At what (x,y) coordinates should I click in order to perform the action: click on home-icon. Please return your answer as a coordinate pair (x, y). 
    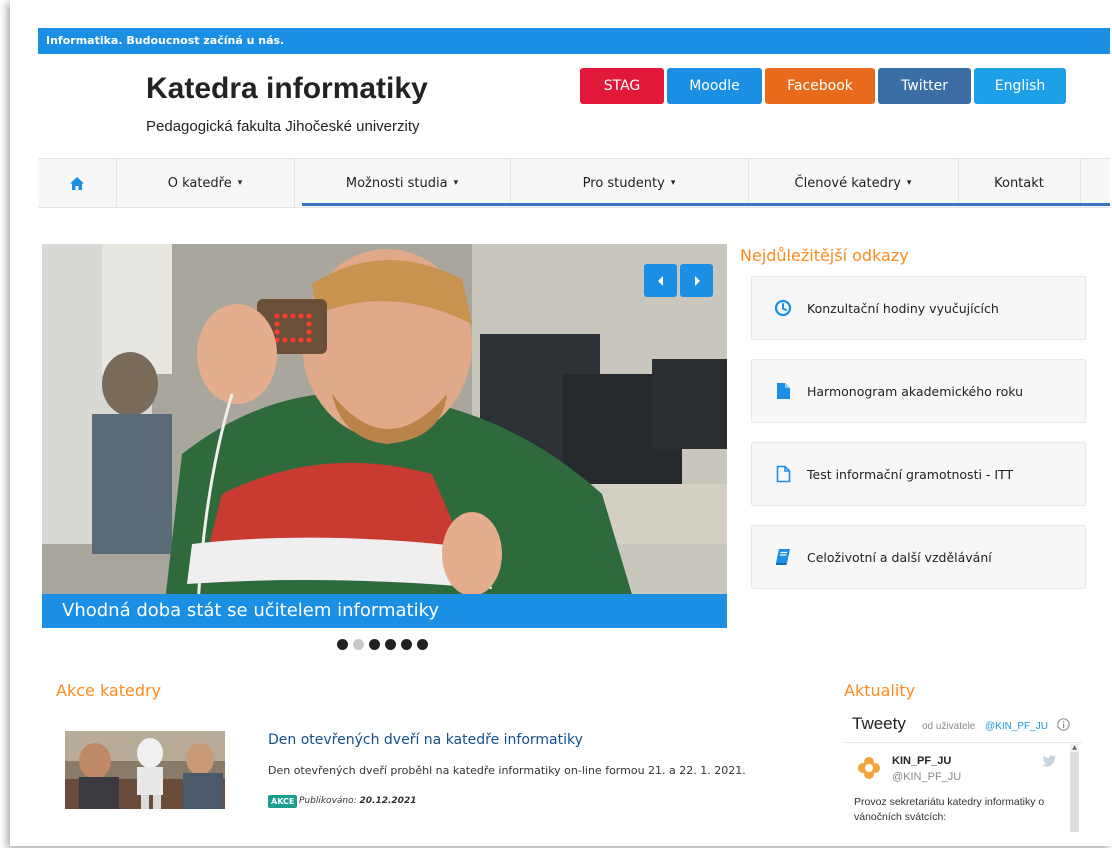
    Looking at the image, I should click on (77, 183).